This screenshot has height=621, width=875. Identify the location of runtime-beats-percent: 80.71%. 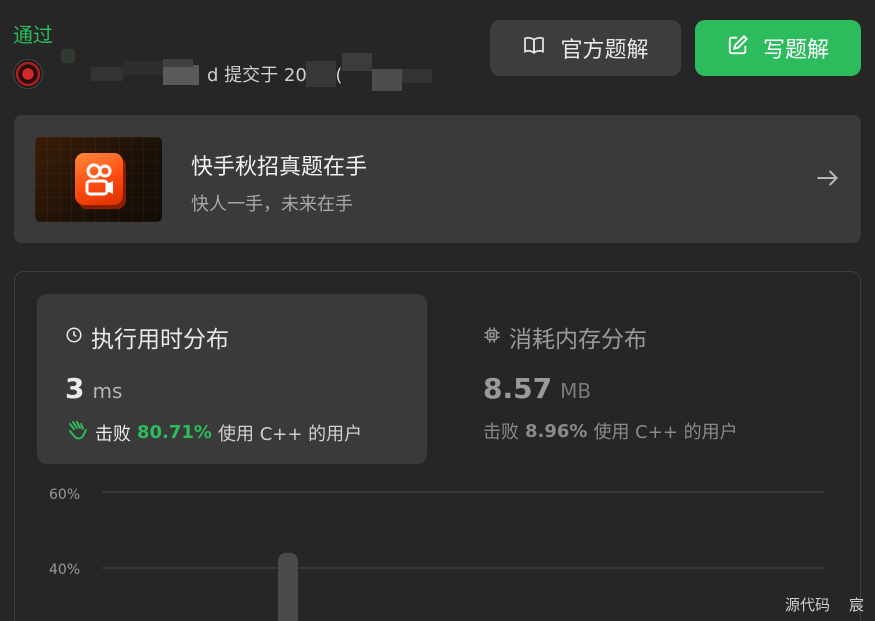
(174, 432).